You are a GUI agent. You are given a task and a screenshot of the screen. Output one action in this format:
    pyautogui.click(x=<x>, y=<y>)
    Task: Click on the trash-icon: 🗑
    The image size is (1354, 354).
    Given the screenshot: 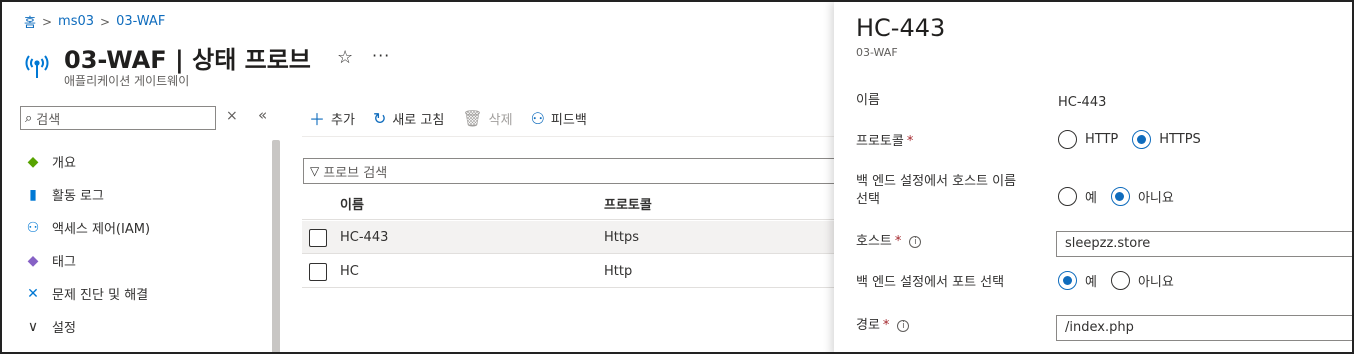 What is the action you would take?
    pyautogui.click(x=472, y=118)
    